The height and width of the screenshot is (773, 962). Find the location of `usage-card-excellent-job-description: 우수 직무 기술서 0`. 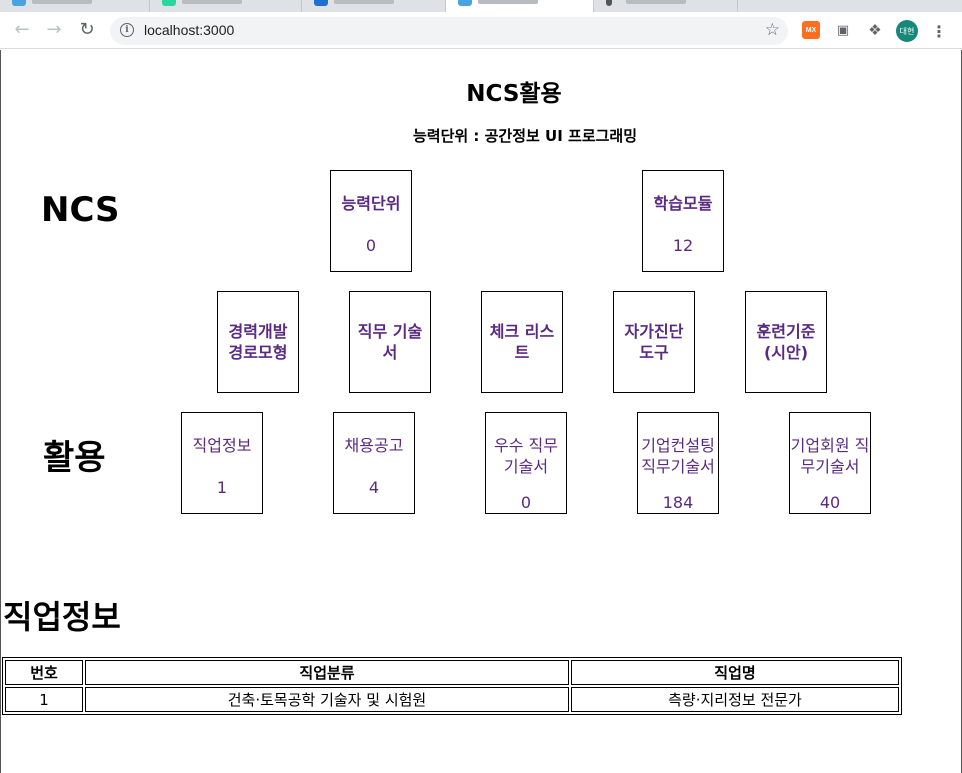

usage-card-excellent-job-description: 우수 직무 기술서 0 is located at coordinates (526, 463).